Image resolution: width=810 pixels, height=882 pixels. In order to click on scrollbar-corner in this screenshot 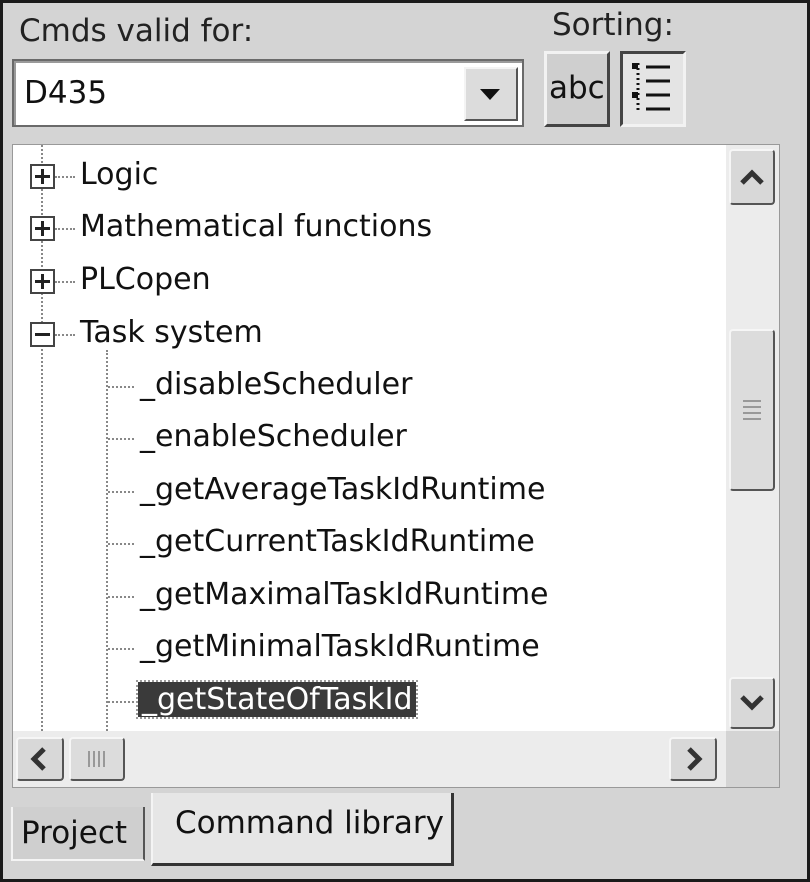, I will do `click(752, 759)`.